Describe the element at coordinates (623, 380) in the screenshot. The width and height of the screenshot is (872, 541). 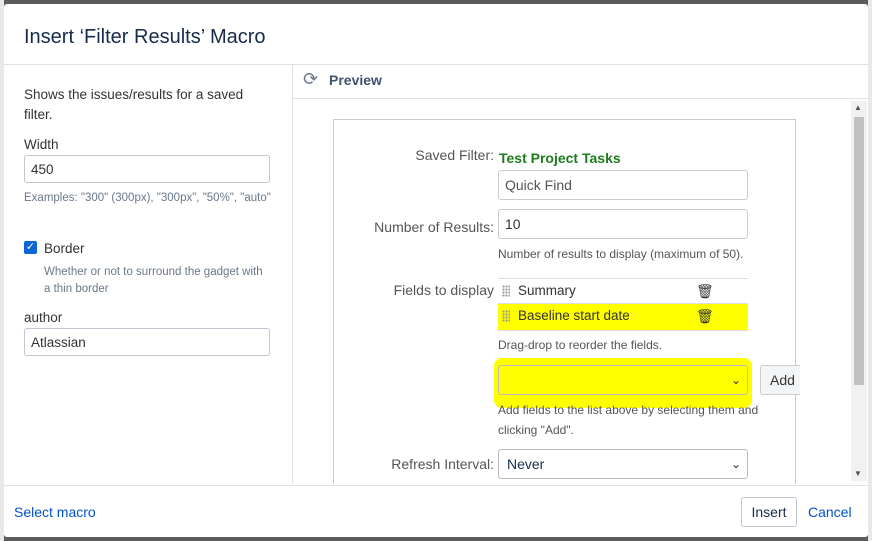
I see `add-field-select: ⌄` at that location.